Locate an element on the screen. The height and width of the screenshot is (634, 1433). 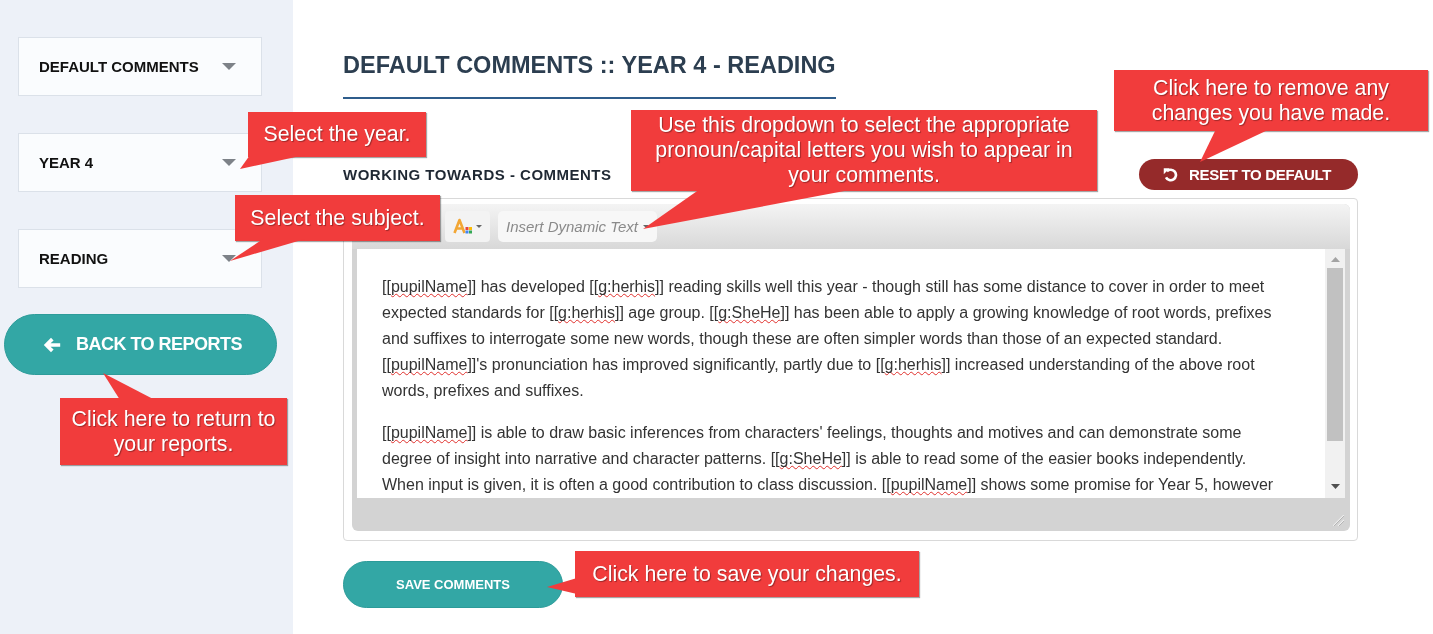
select-dropdown: DEFAULT COMMENTS is located at coordinates (140, 66).